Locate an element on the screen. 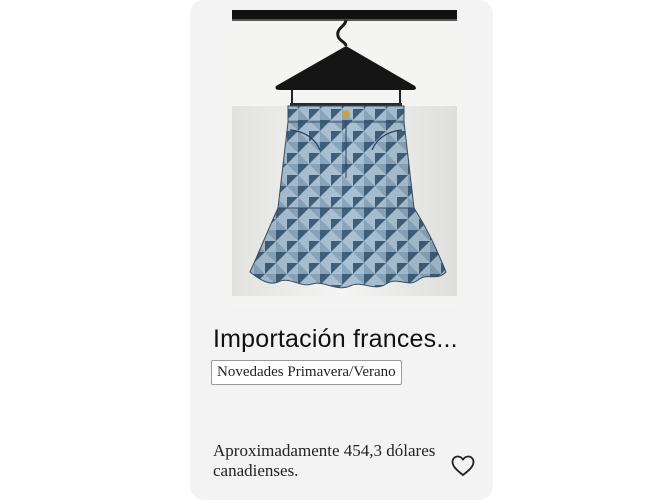  heart-outline-icon is located at coordinates (463, 465).